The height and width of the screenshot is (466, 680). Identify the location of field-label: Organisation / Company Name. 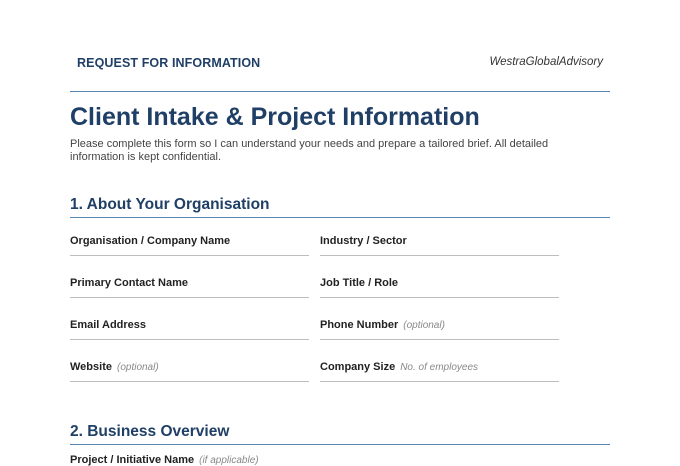
(150, 241).